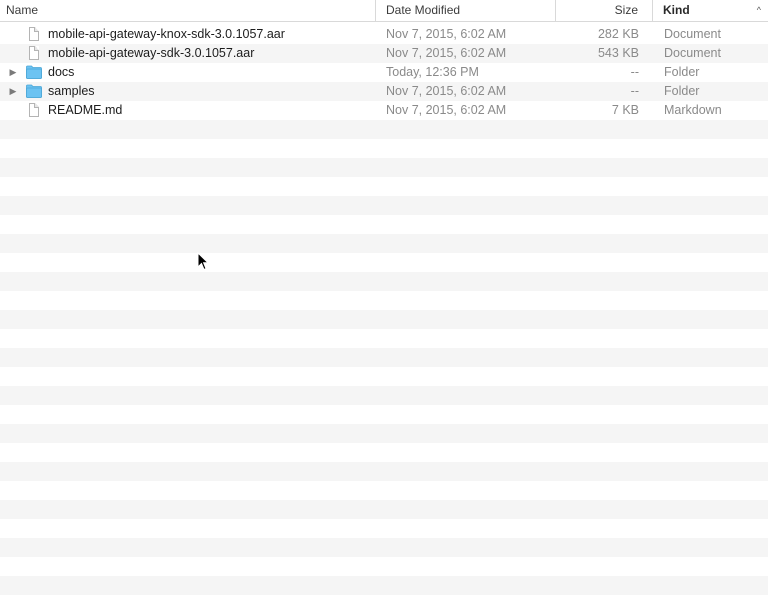 This screenshot has height=599, width=768. Describe the element at coordinates (710, 10) in the screenshot. I see `column-header-kind: Kind ^` at that location.